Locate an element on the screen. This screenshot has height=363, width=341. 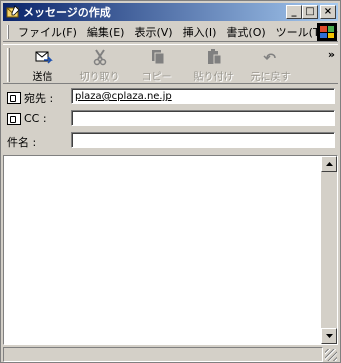
cut-label: 切り取り is located at coordinates (99, 77).